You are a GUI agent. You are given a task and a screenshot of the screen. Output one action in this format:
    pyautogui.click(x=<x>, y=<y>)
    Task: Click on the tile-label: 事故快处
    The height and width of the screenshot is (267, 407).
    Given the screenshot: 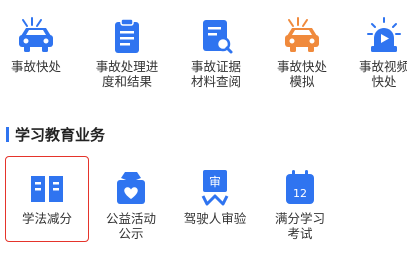 What is the action you would take?
    pyautogui.click(x=35, y=66)
    